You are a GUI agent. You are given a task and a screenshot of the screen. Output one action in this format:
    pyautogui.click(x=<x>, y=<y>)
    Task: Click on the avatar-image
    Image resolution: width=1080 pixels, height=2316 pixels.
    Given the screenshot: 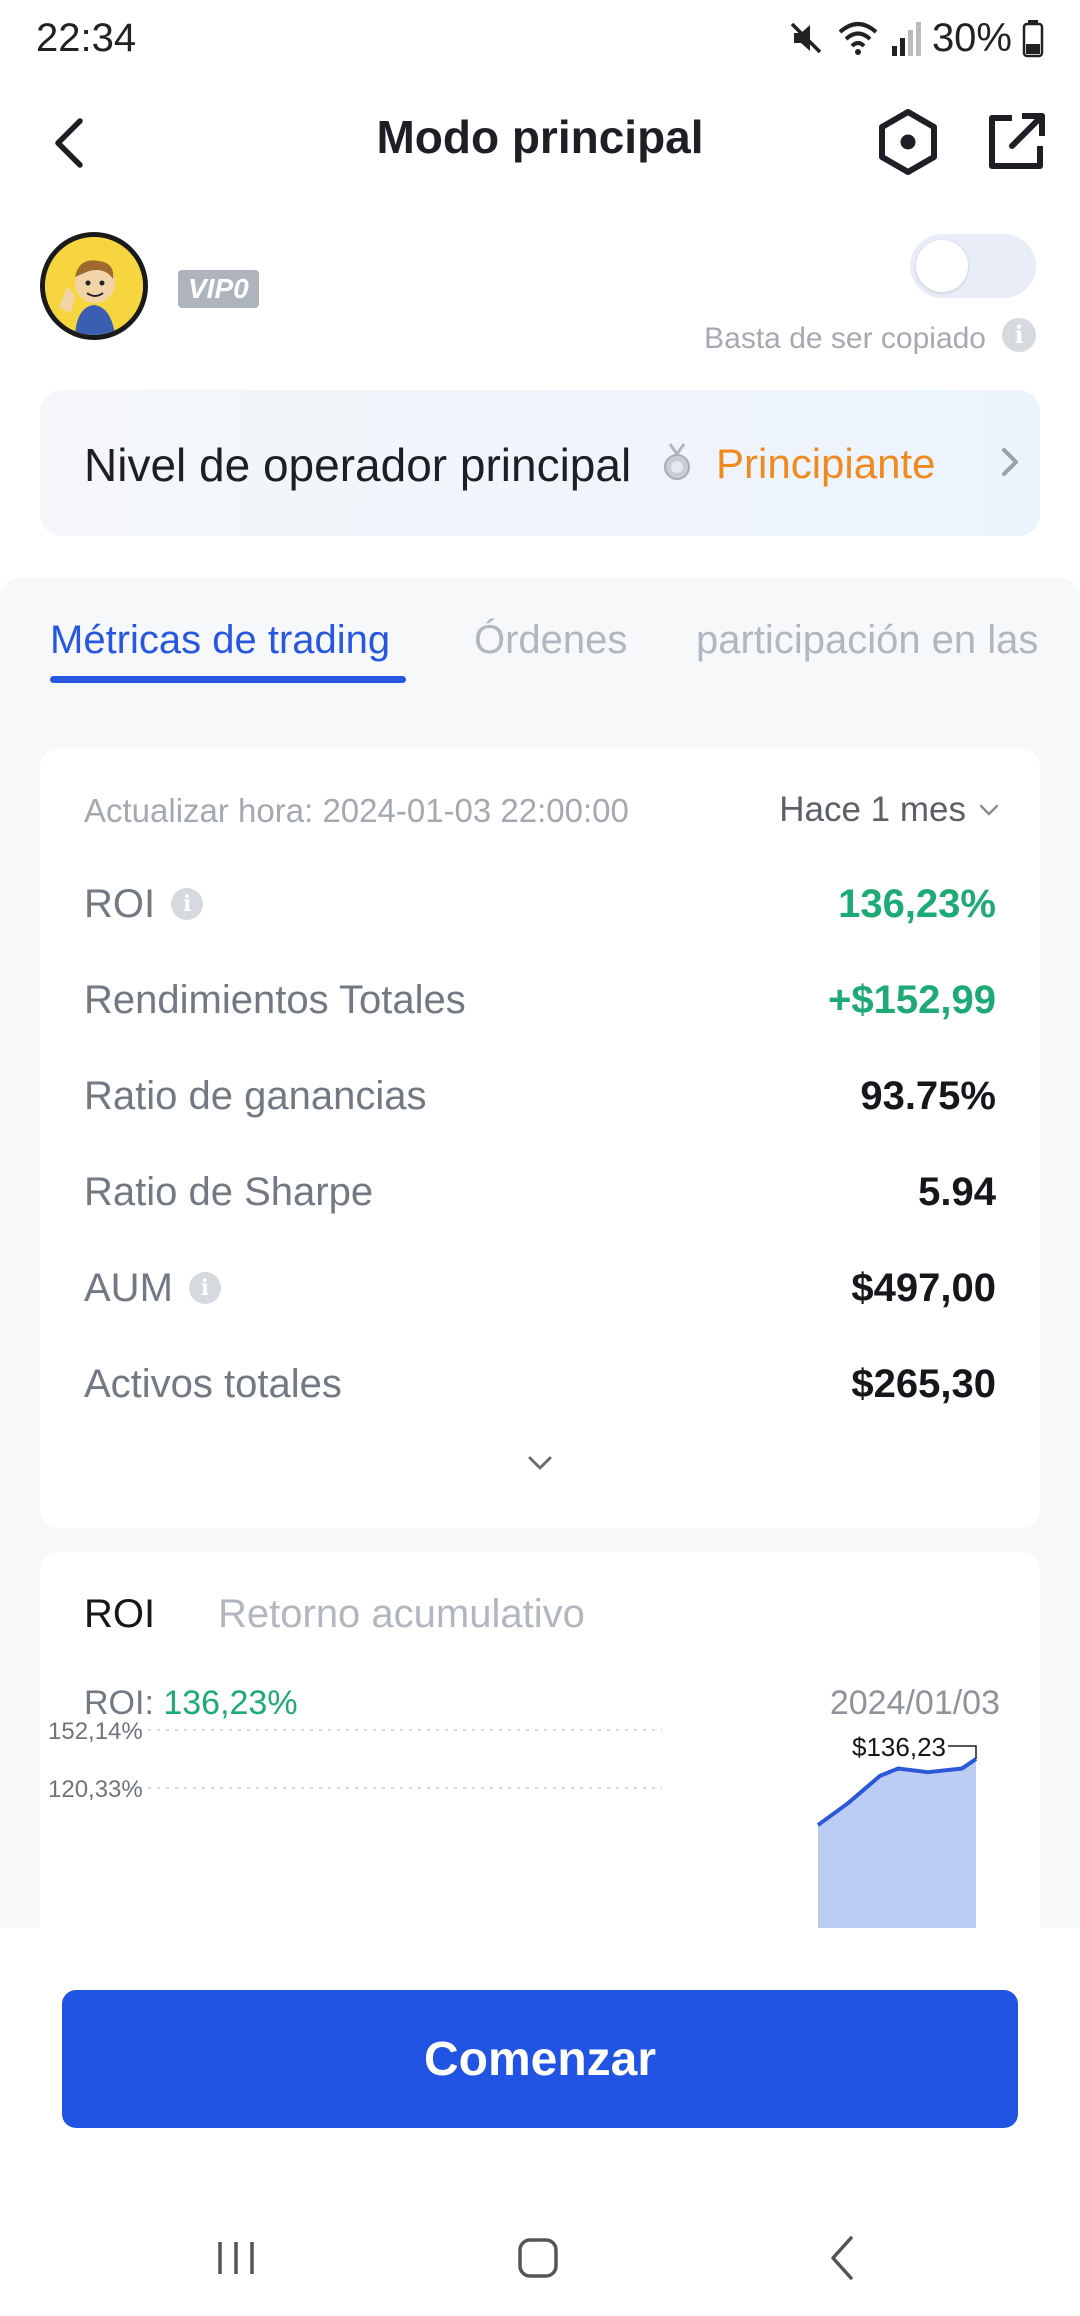 What is the action you would take?
    pyautogui.click(x=94, y=286)
    